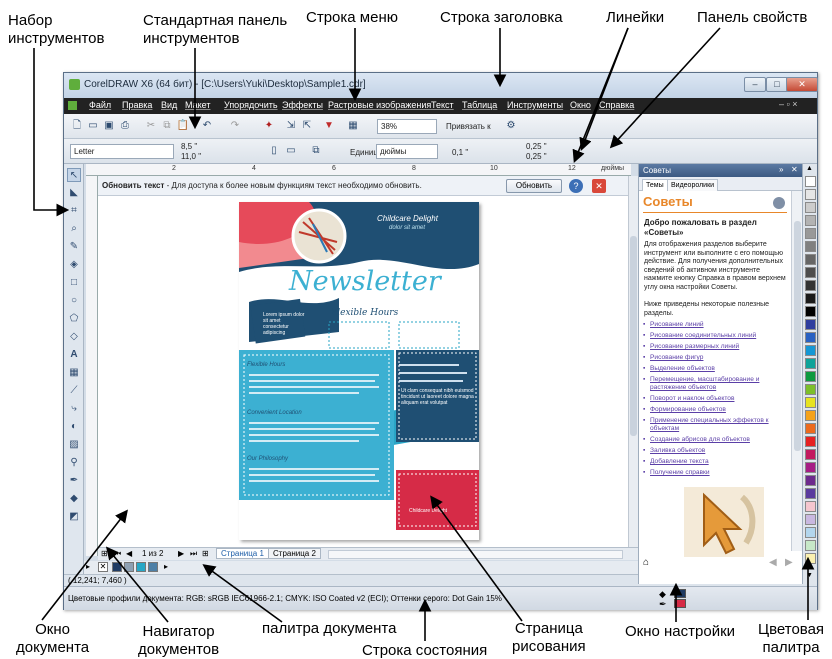 This screenshot has height=659, width=832. I want to click on docker-help-icon, so click(779, 203).